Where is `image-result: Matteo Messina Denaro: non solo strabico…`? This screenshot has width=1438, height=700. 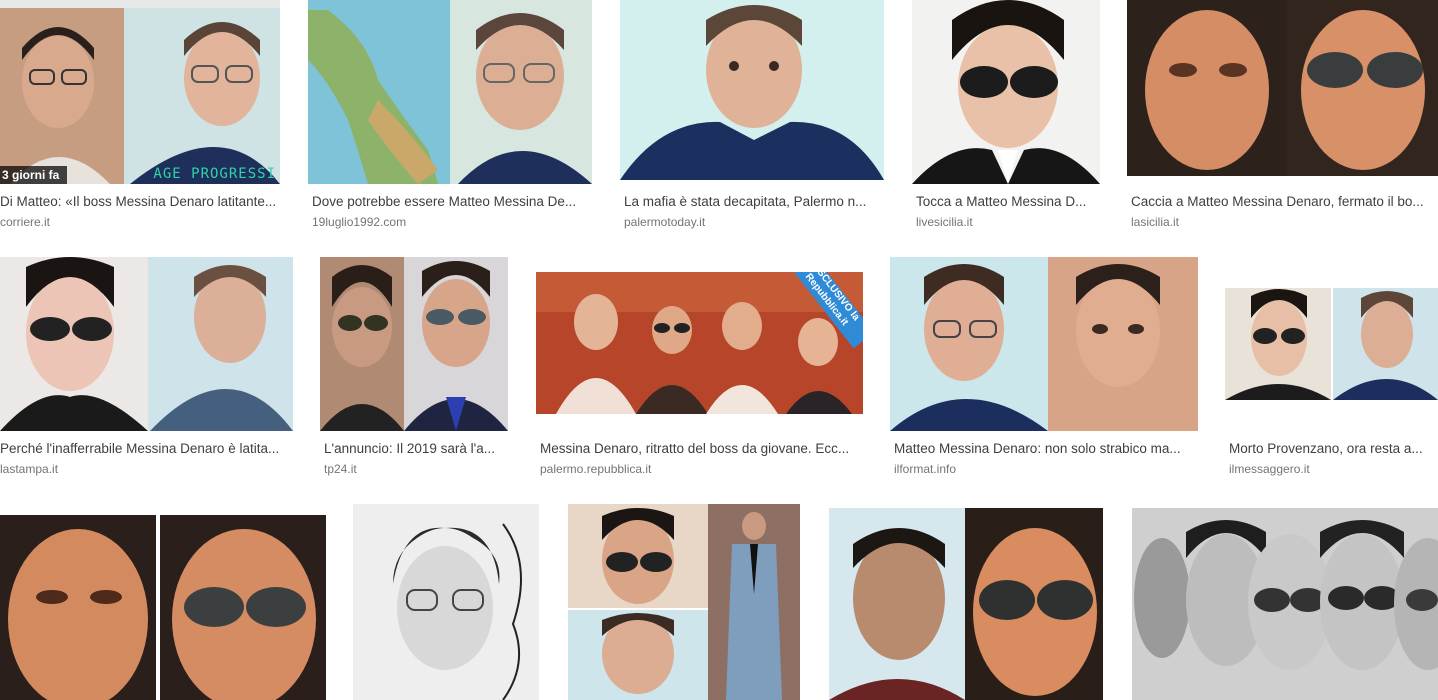 image-result: Matteo Messina Denaro: non solo strabico… is located at coordinates (1045, 368).